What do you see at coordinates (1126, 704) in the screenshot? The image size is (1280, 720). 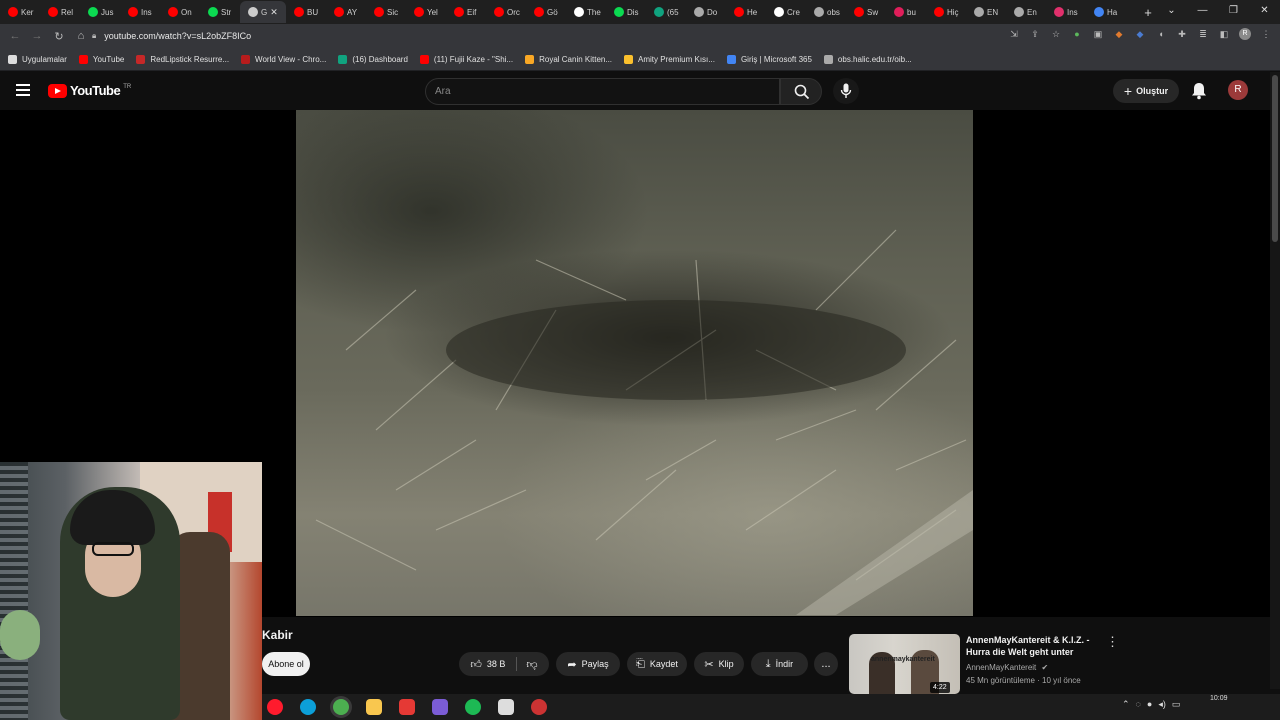 I see `tray-chevron-icon: ⌃` at bounding box center [1126, 704].